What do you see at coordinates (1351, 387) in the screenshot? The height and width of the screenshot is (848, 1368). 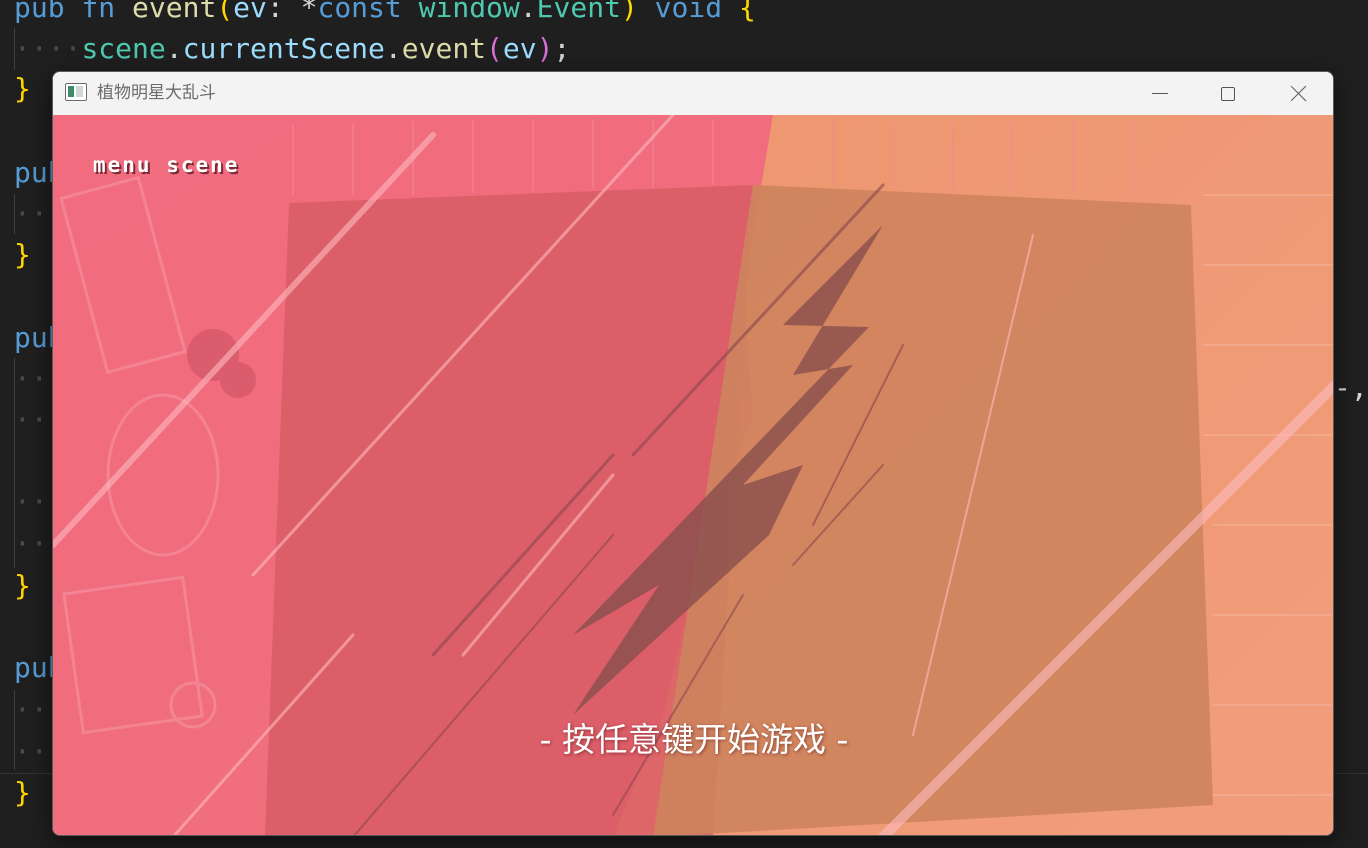 I see `code-overflow-text: -,` at bounding box center [1351, 387].